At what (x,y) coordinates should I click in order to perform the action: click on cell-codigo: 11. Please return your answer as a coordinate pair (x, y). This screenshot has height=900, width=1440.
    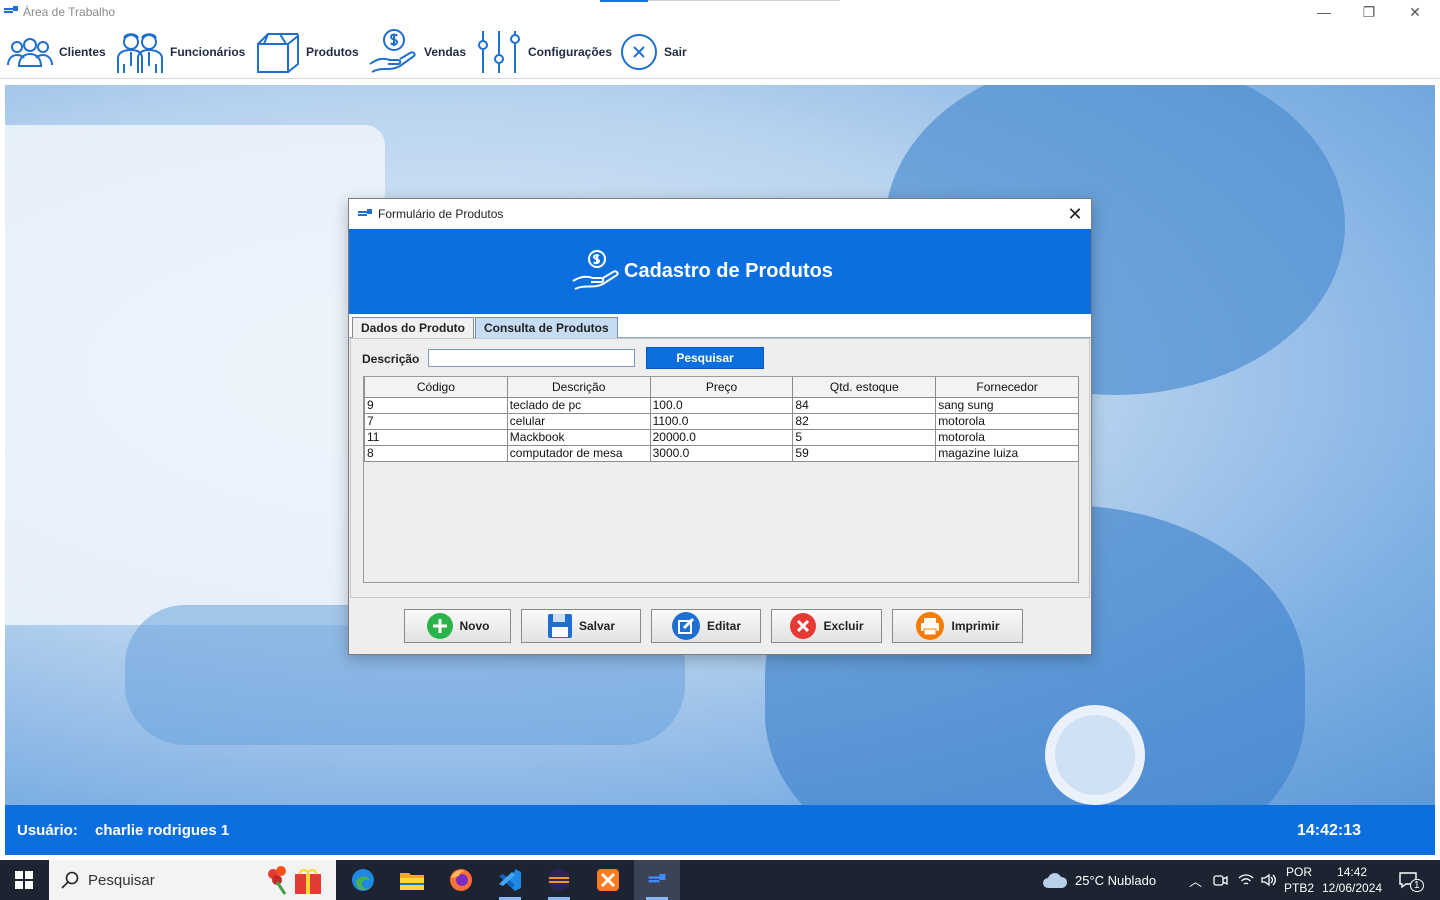
    Looking at the image, I should click on (436, 437).